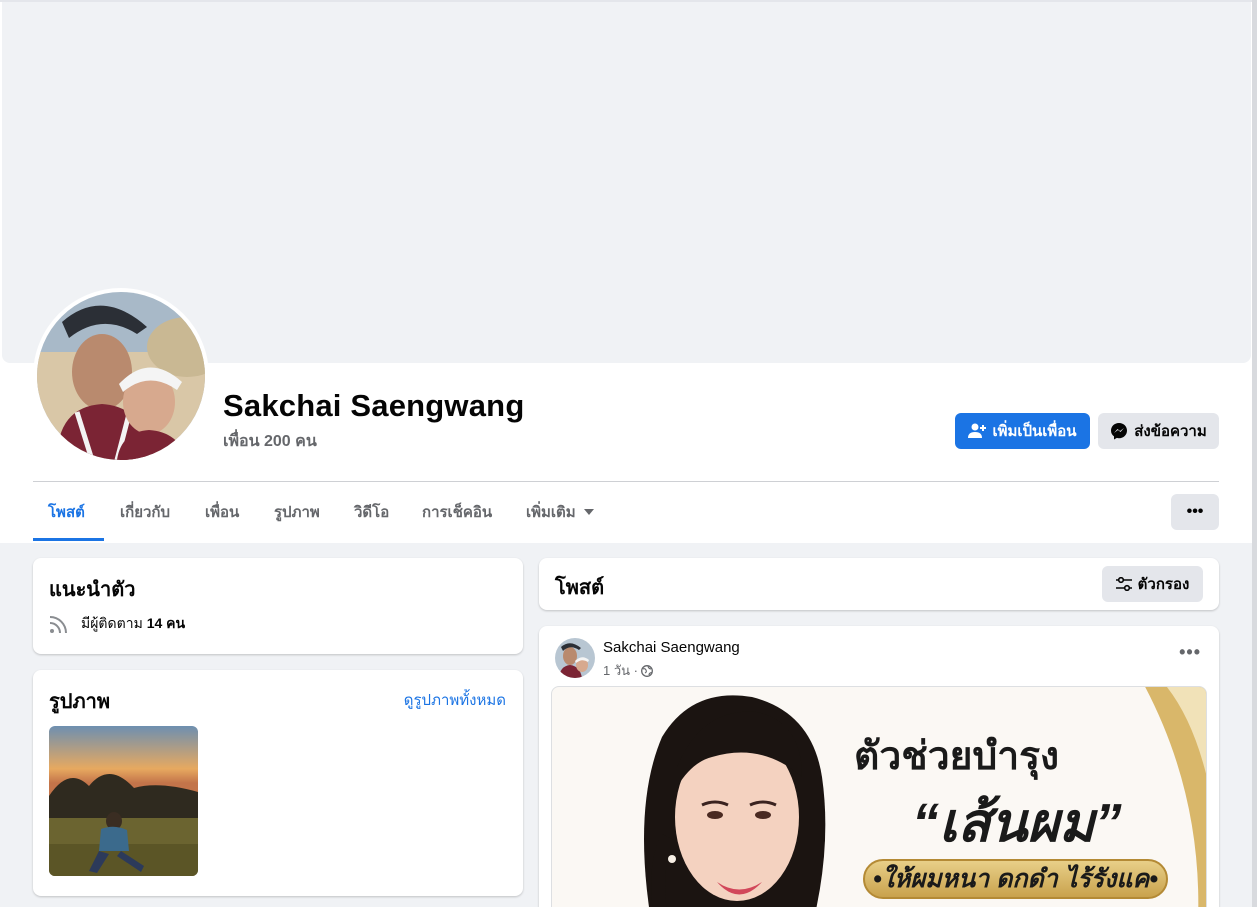 The width and height of the screenshot is (1257, 907). I want to click on caret-down-icon, so click(588, 512).